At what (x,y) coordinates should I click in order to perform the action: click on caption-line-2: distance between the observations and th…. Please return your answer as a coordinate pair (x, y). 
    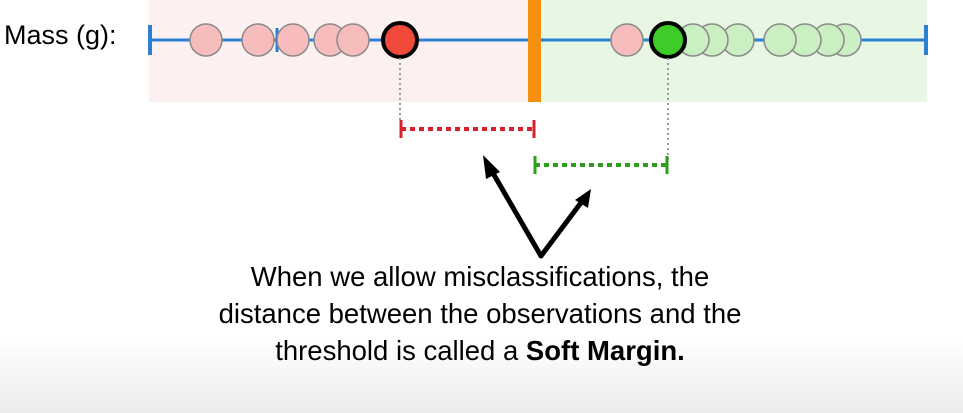
    Looking at the image, I should click on (480, 313).